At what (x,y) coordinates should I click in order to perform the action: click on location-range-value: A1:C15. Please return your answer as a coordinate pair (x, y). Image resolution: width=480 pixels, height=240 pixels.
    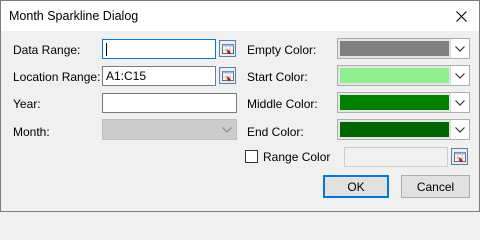
    Looking at the image, I should click on (126, 76).